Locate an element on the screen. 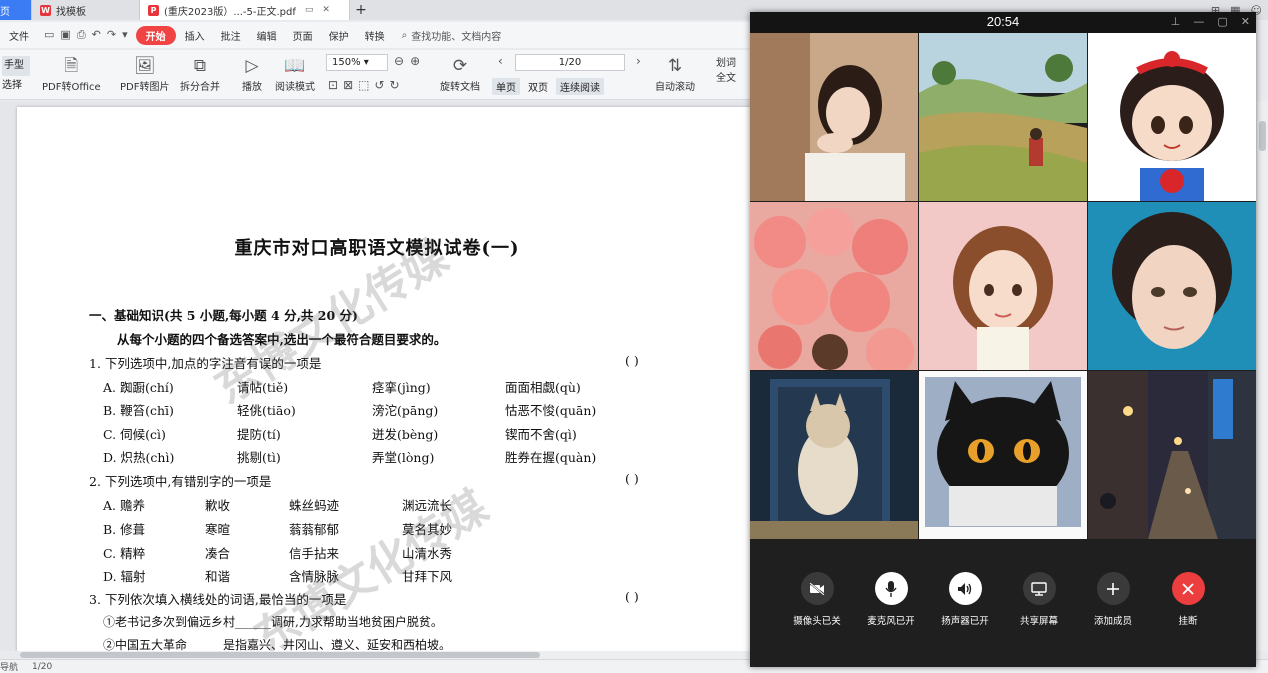 The width and height of the screenshot is (1268, 673). speaker-toggle-button: 扬声器已开 is located at coordinates (965, 599).